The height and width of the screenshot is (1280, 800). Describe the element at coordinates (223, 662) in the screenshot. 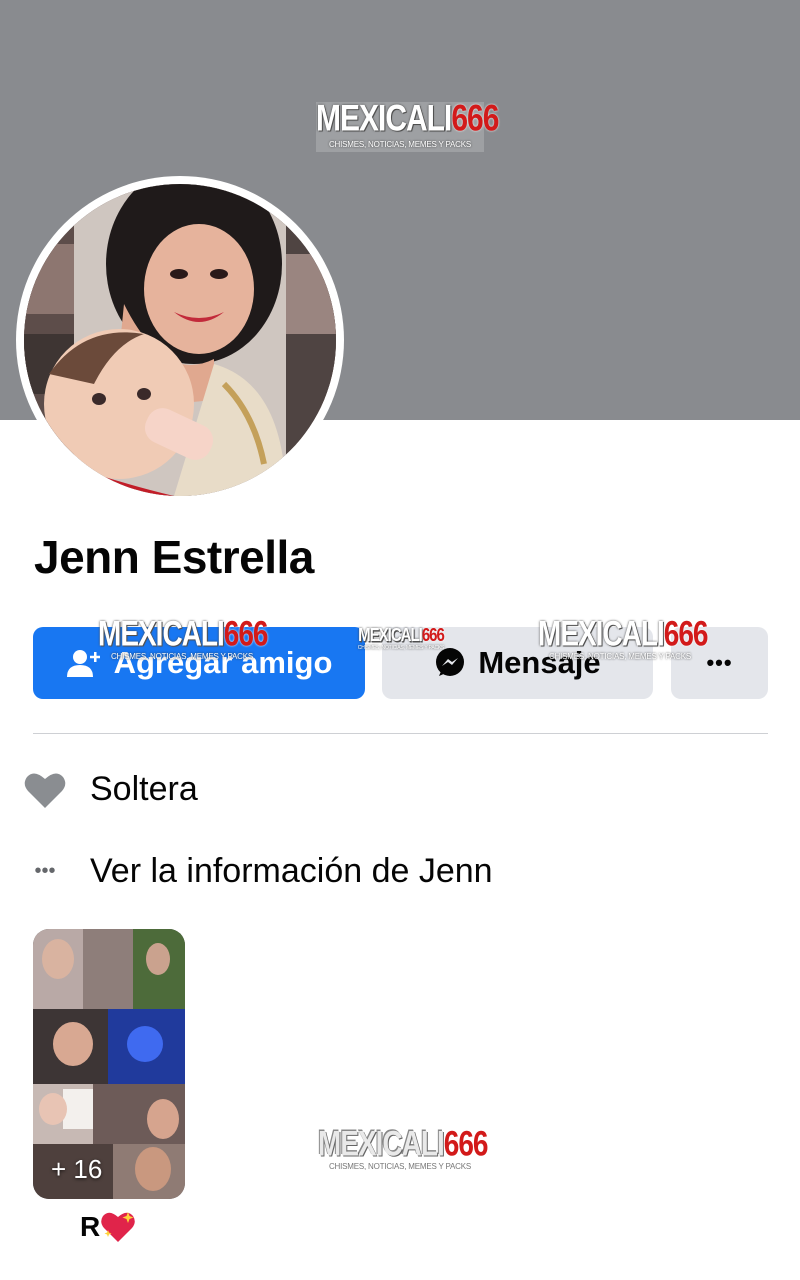

I see `add-friend-label: Agregar amigo` at that location.